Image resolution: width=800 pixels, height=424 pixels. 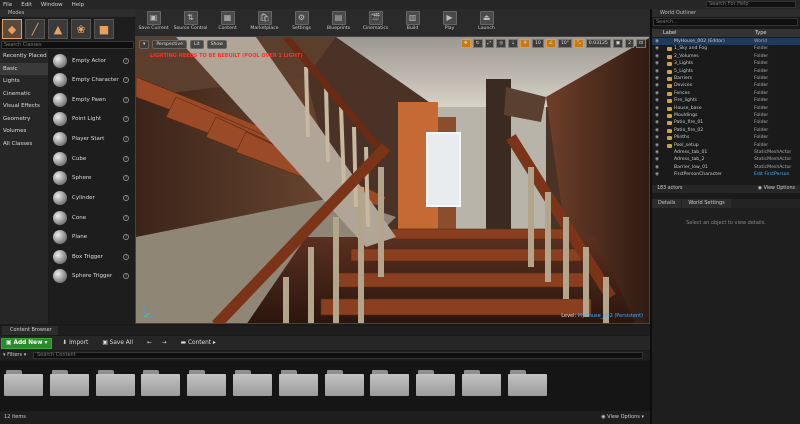 I want to click on category-visual-effects: Visual Effects, so click(x=24, y=106).